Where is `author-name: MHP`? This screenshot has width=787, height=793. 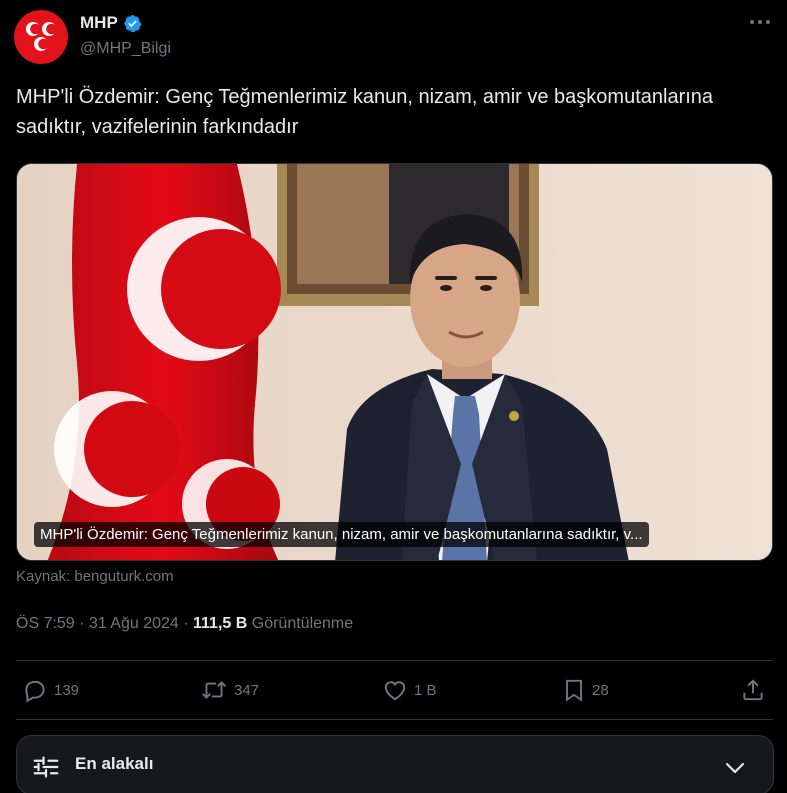 author-name: MHP is located at coordinates (99, 23).